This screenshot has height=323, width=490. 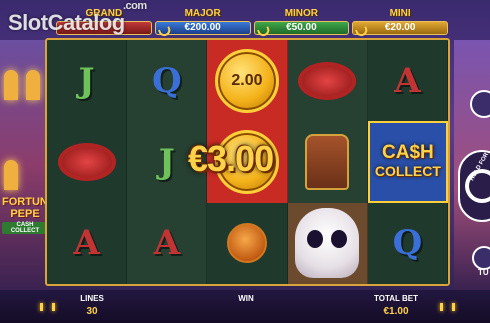 What do you see at coordinates (202, 23) in the screenshot?
I see `jackpot-major: MAJOR €200.00` at bounding box center [202, 23].